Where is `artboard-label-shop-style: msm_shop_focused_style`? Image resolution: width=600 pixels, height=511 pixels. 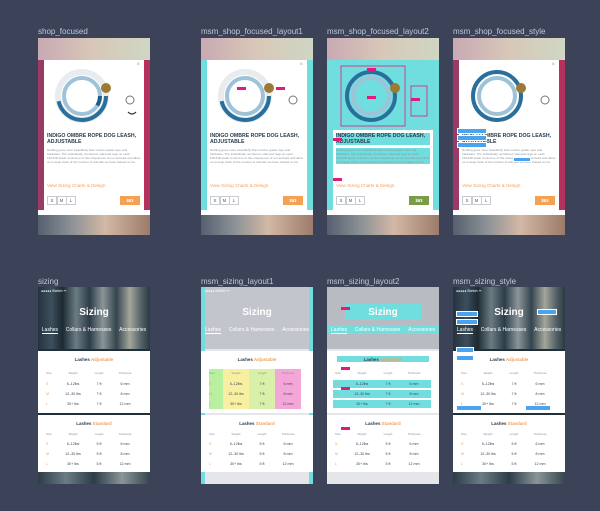 artboard-label-shop-style: msm_shop_focused_style is located at coordinates (499, 31).